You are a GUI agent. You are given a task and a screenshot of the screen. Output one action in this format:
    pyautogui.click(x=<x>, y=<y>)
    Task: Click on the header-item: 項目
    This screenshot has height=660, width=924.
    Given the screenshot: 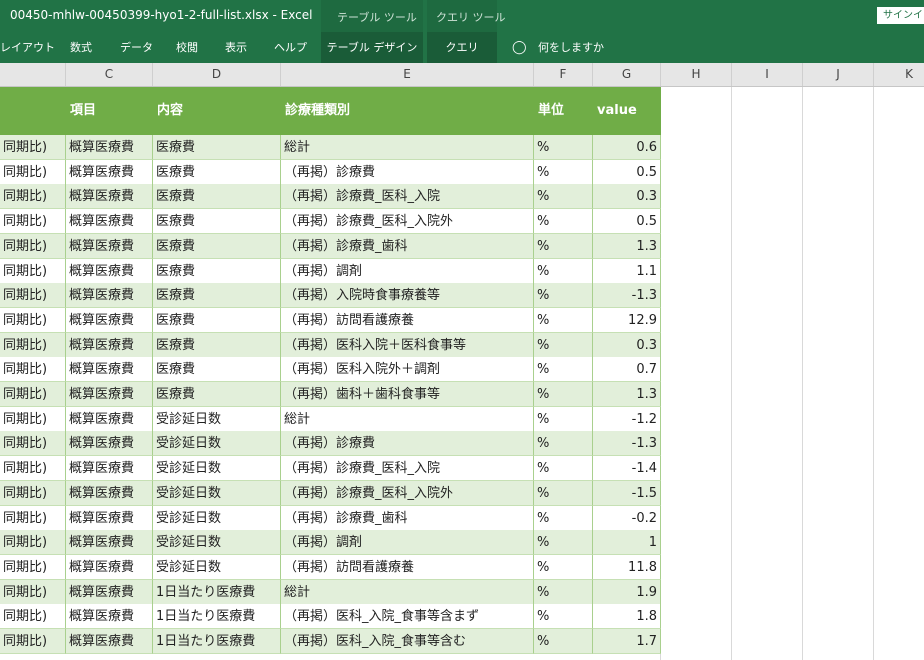 What is the action you would take?
    pyautogui.click(x=83, y=111)
    